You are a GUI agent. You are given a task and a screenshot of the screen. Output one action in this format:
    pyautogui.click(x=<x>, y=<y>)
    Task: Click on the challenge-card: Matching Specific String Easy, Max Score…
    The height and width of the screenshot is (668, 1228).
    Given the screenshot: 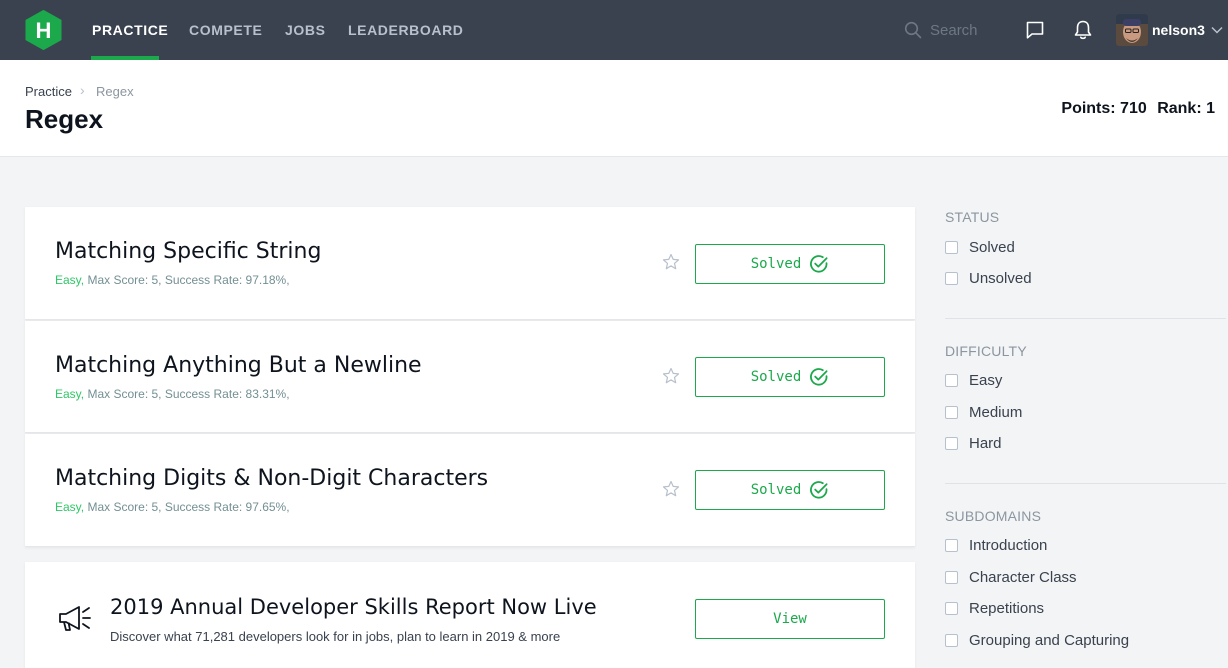 What is the action you would take?
    pyautogui.click(x=470, y=263)
    